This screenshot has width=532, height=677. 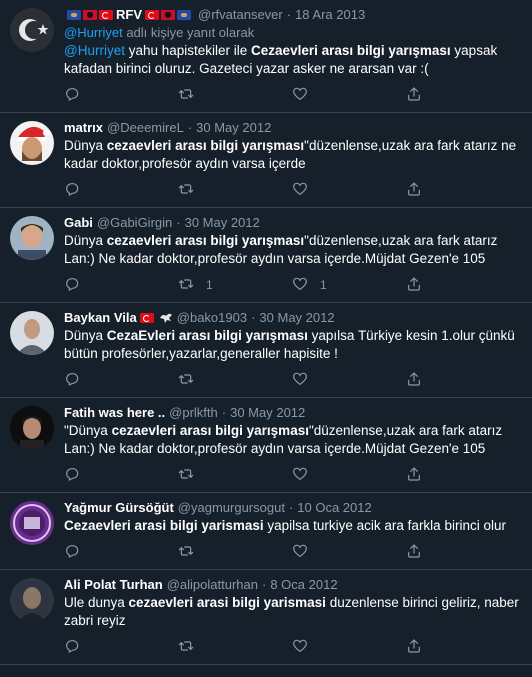 I want to click on display-name: Fatih was here .., so click(x=114, y=413).